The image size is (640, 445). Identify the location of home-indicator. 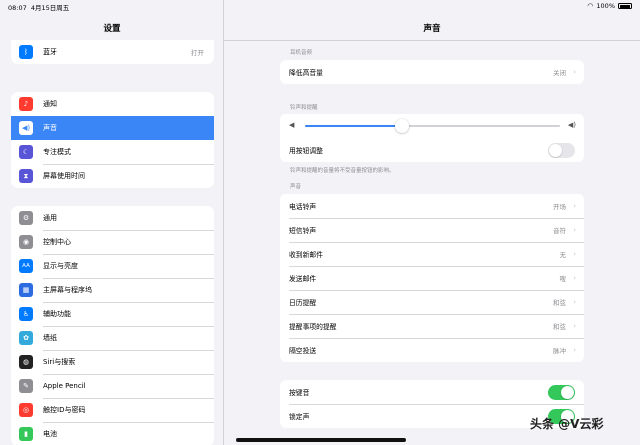
(321, 440).